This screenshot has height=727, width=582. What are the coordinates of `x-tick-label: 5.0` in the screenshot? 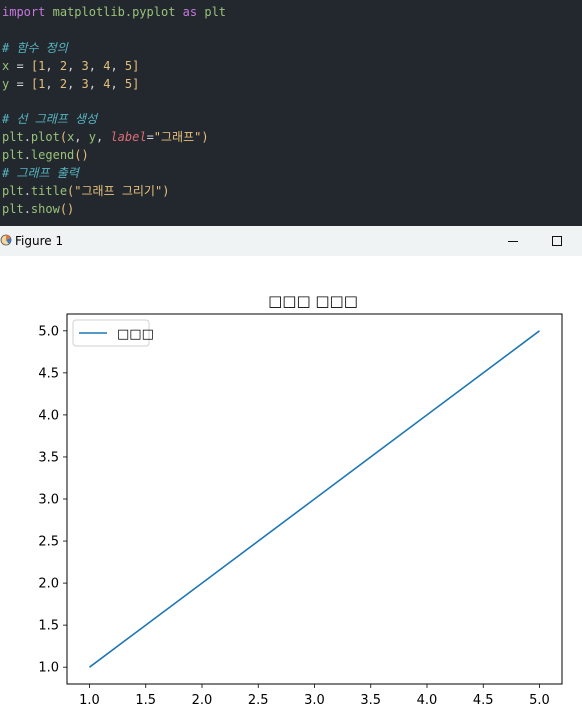 It's located at (539, 700).